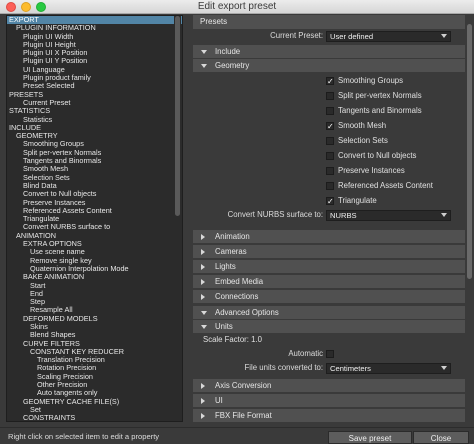 The height and width of the screenshot is (444, 474). I want to click on window-title: Edit export preset, so click(237, 6).